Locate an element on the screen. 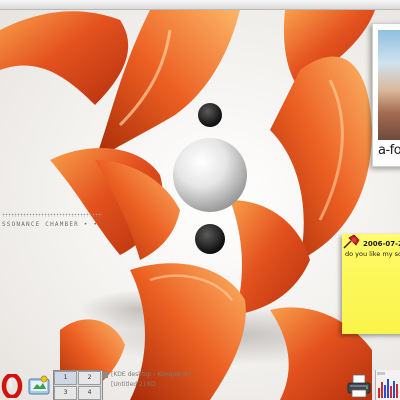 Image resolution: width=400 pixels, height=400 pixels. pushpin-icon is located at coordinates (351, 241).